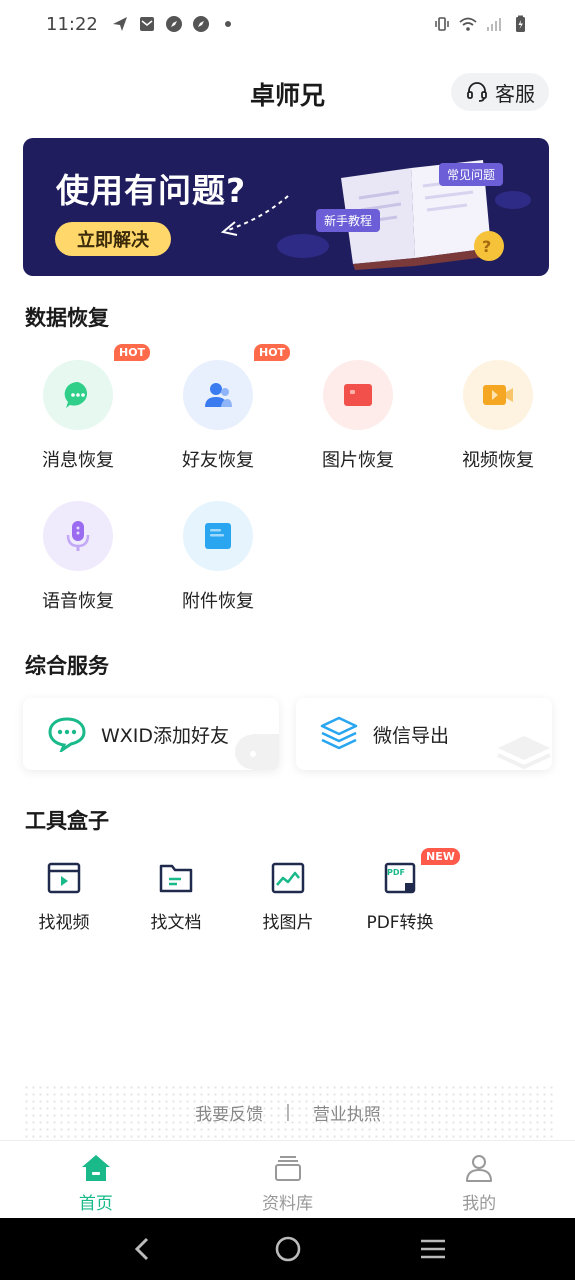 This screenshot has width=575, height=1280. I want to click on tab-home: 首页, so click(96, 1179).